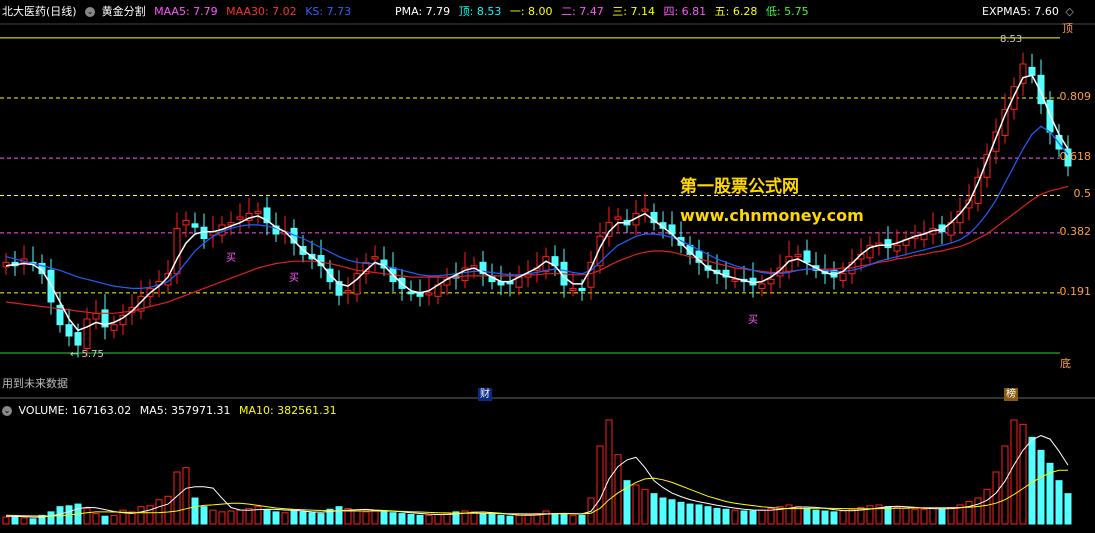 The image size is (1095, 533). Describe the element at coordinates (231, 258) in the screenshot. I see `buy-signal-0: 买` at that location.